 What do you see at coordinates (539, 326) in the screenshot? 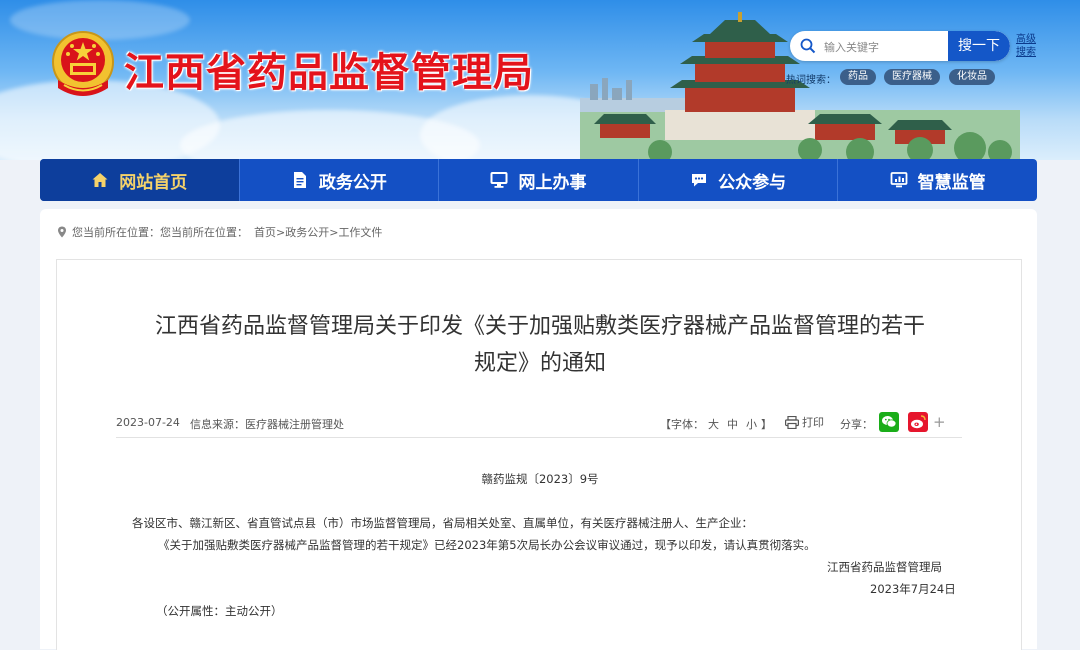
I see `article-title-line: 江西省药品监督管理局关于印发《关于加强贴敷类医疗器械产品监督管理的若干` at bounding box center [539, 326].